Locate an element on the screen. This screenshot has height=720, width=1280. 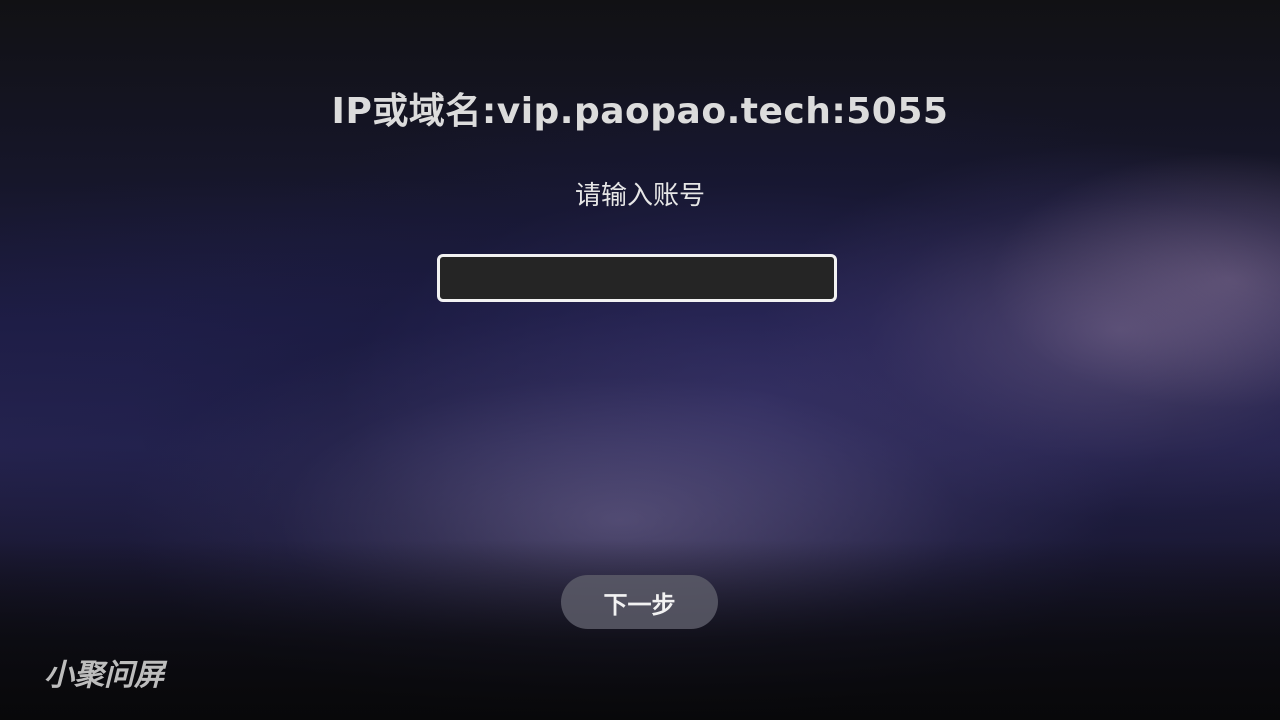
brand-watermark: 小聚问屏 is located at coordinates (104, 675).